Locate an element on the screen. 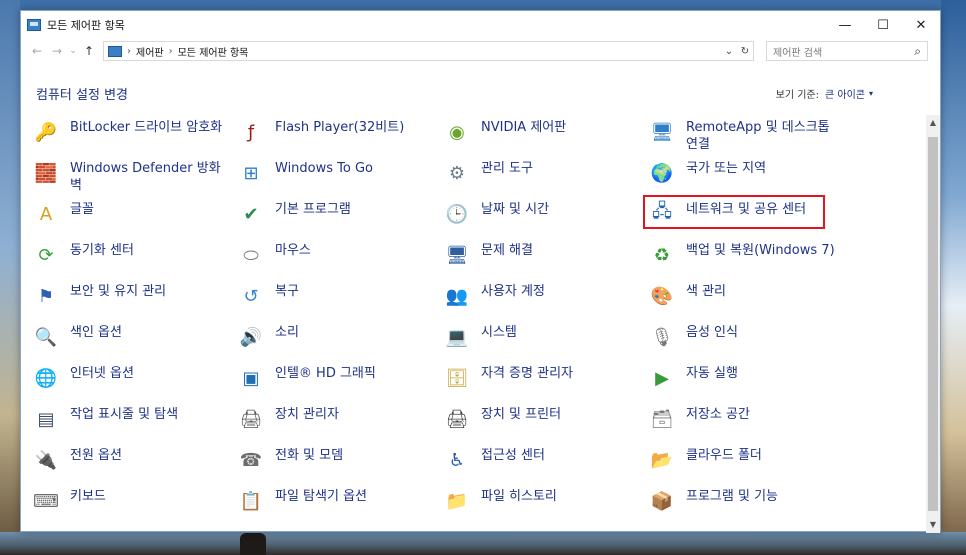  control-panel-item-label: 장치 및 프린터 is located at coordinates (521, 414).